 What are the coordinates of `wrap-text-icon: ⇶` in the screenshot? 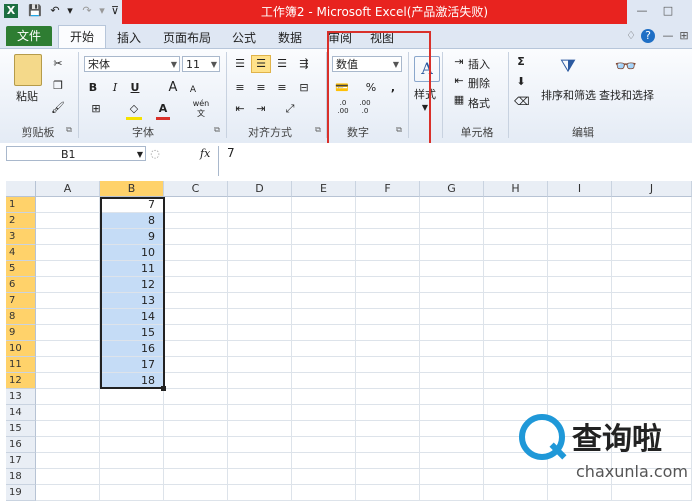 It's located at (304, 64).